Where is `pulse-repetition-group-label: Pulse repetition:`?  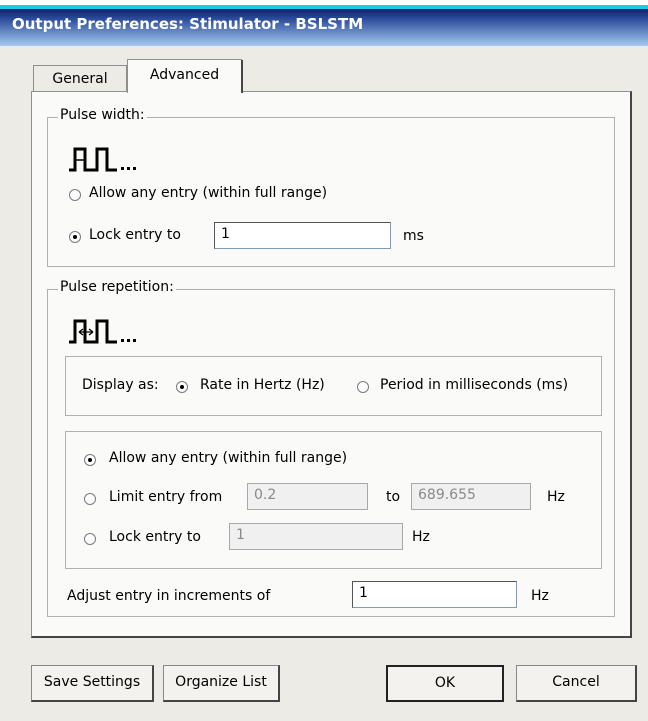 pulse-repetition-group-label: Pulse repetition: is located at coordinates (117, 287).